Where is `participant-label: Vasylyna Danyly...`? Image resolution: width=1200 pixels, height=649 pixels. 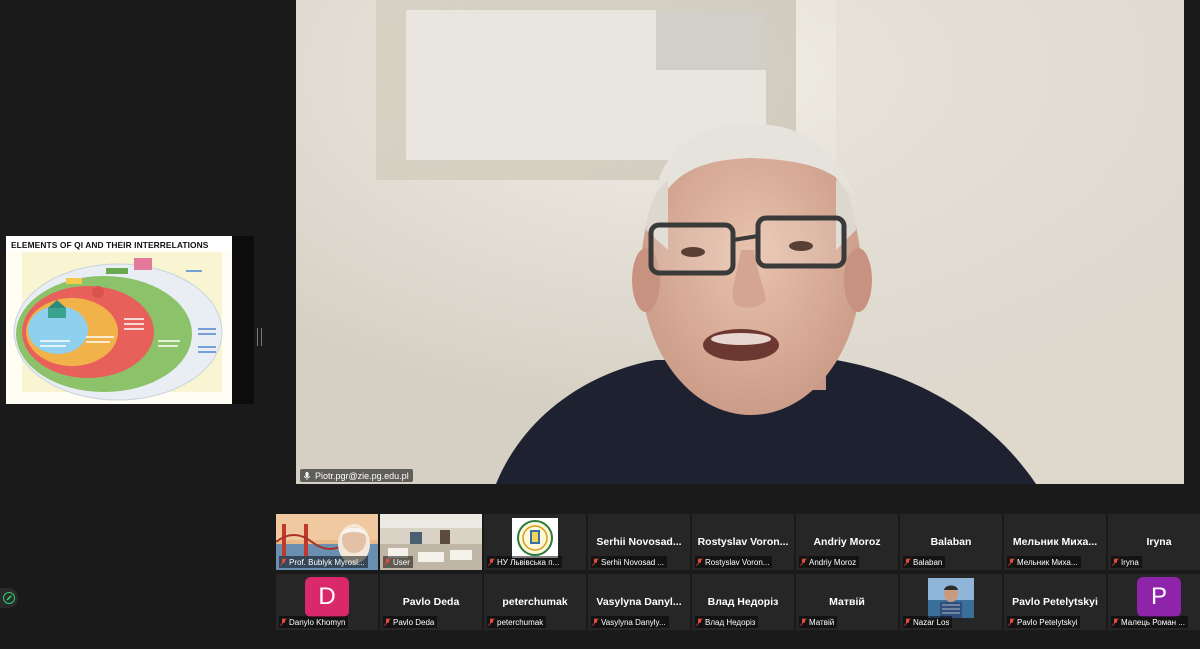
participant-label: Vasylyna Danyly... is located at coordinates (630, 622).